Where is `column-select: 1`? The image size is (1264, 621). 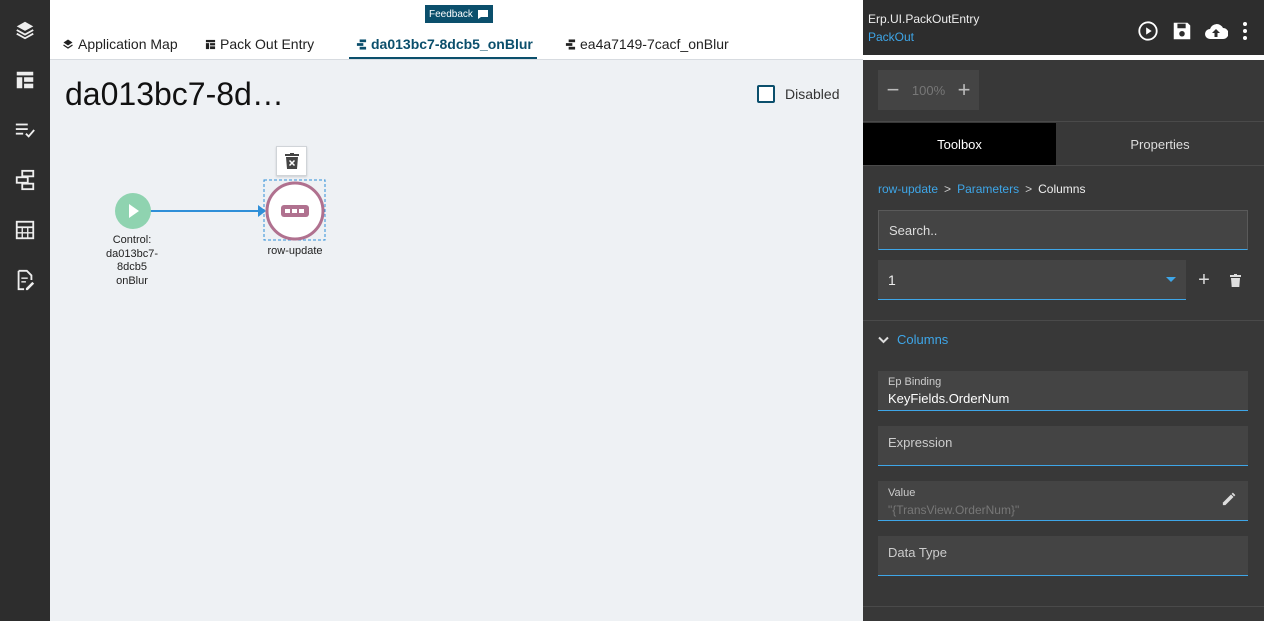
column-select: 1 is located at coordinates (1032, 280).